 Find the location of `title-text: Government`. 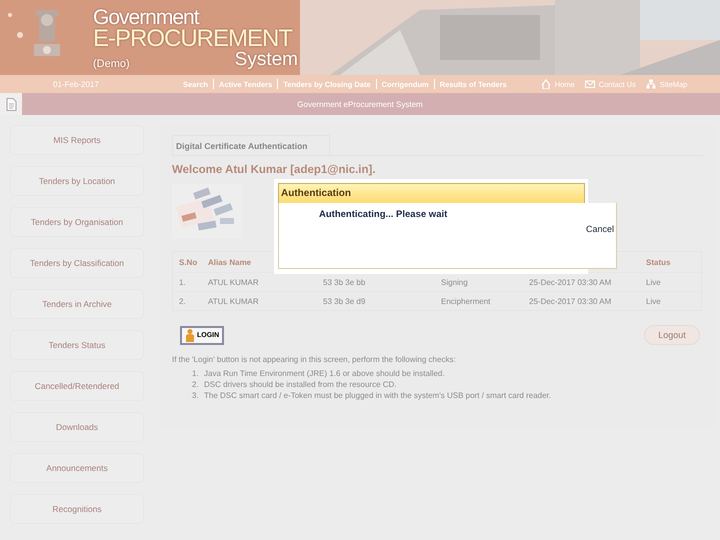

title-text: Government is located at coordinates (146, 18).